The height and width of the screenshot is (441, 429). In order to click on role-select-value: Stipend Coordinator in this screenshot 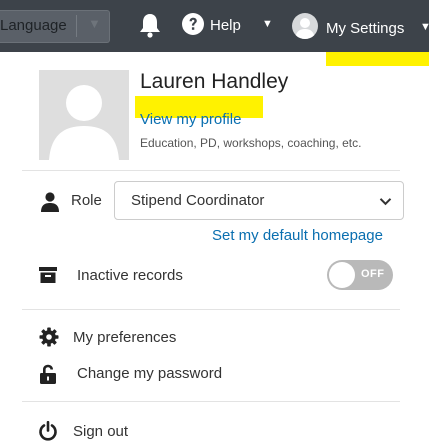, I will do `click(198, 200)`.